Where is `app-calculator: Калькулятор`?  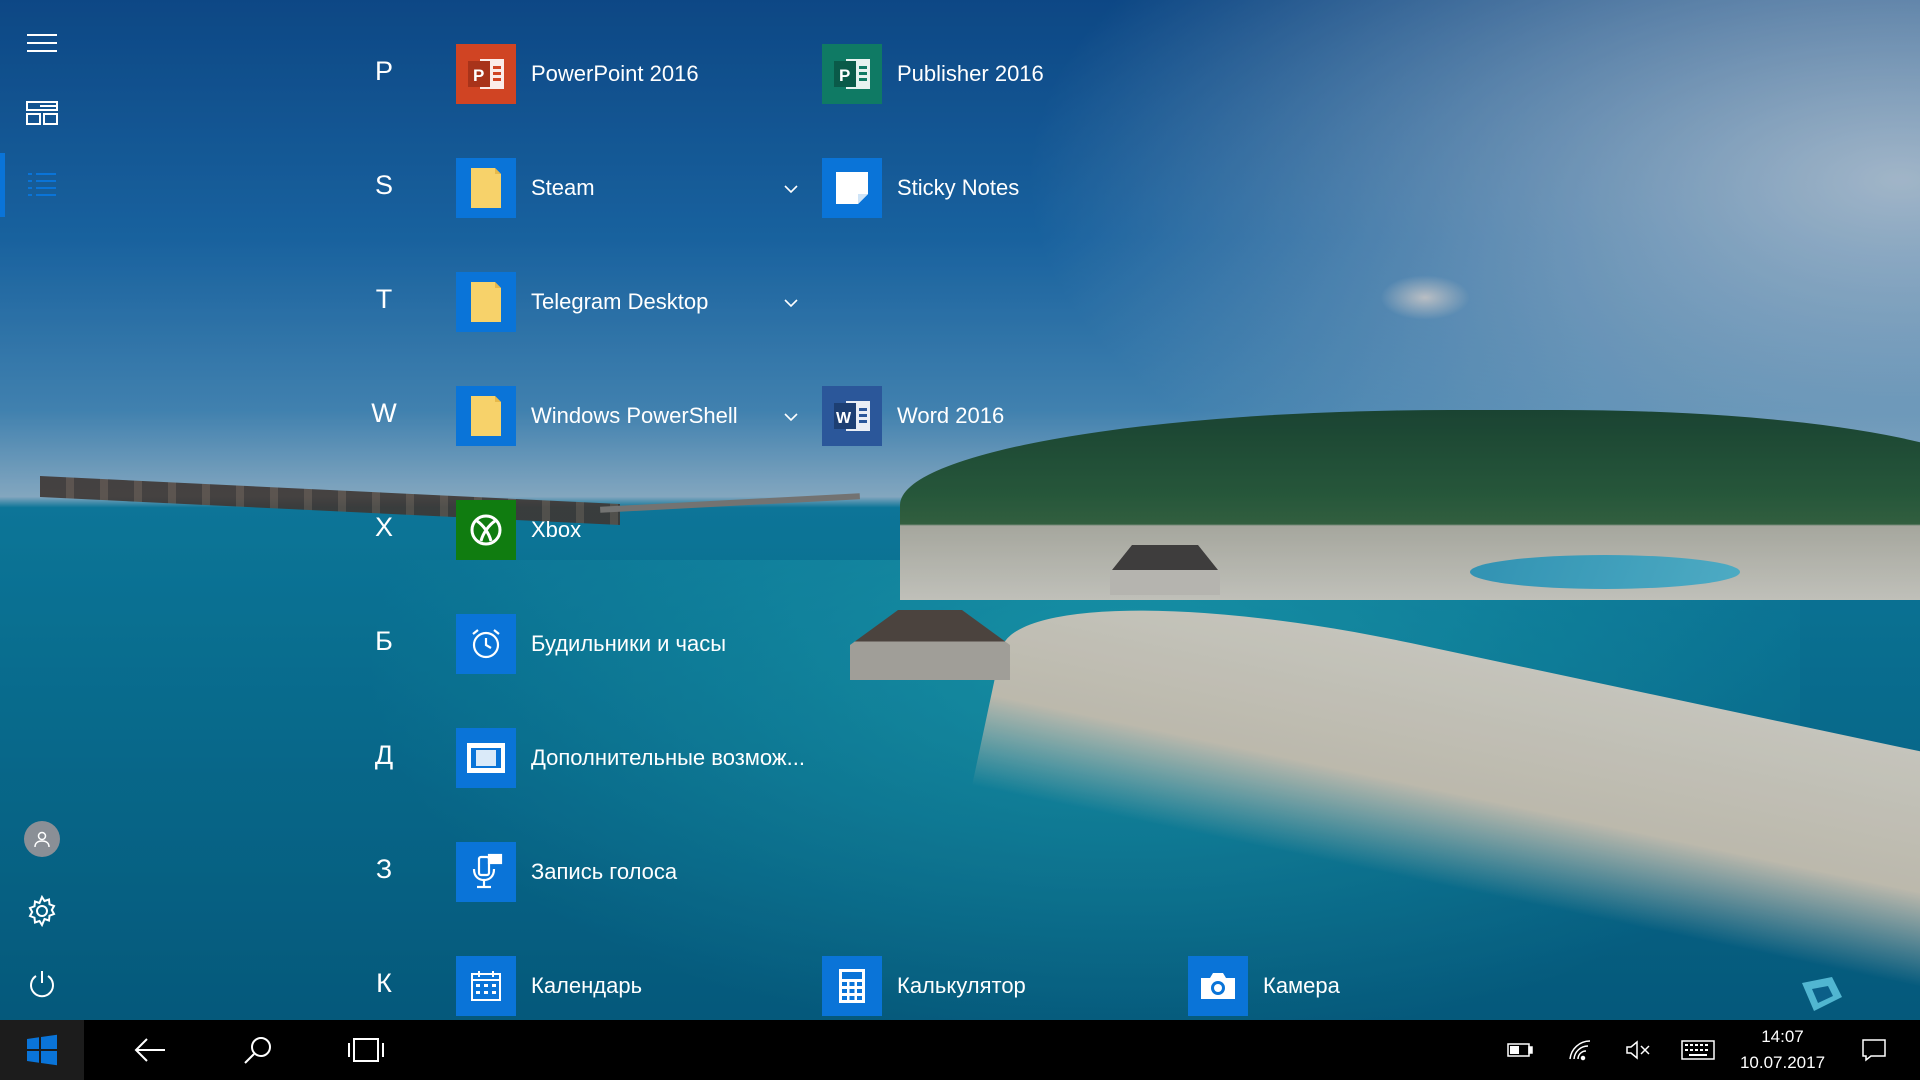 app-calculator: Калькулятор is located at coordinates (924, 986).